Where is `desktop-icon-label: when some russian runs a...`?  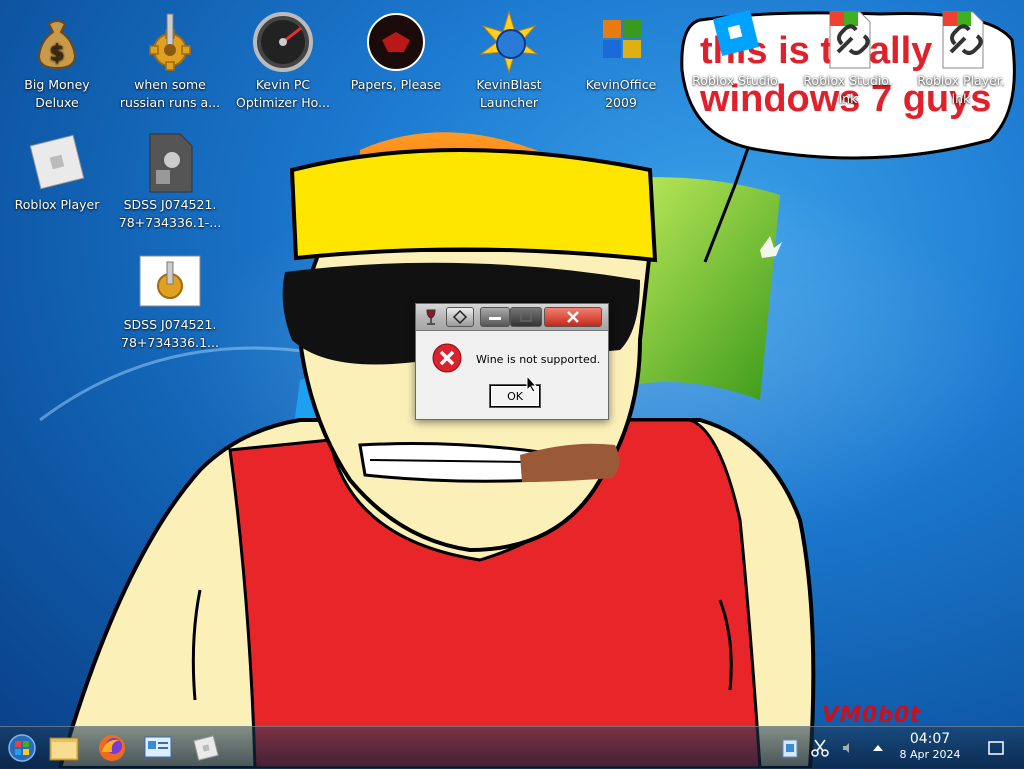
desktop-icon-label: when some russian runs a... is located at coordinates (170, 93).